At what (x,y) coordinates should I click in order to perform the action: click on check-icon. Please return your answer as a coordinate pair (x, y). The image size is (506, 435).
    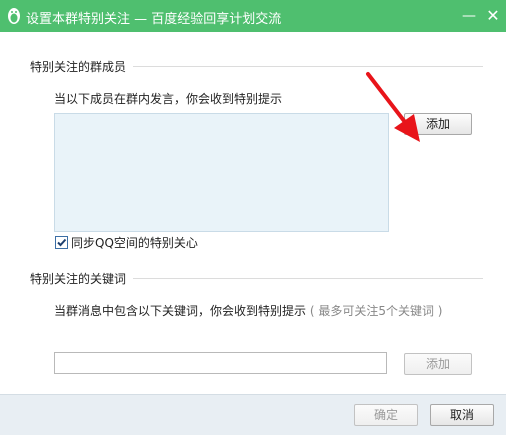
    Looking at the image, I should click on (62, 242).